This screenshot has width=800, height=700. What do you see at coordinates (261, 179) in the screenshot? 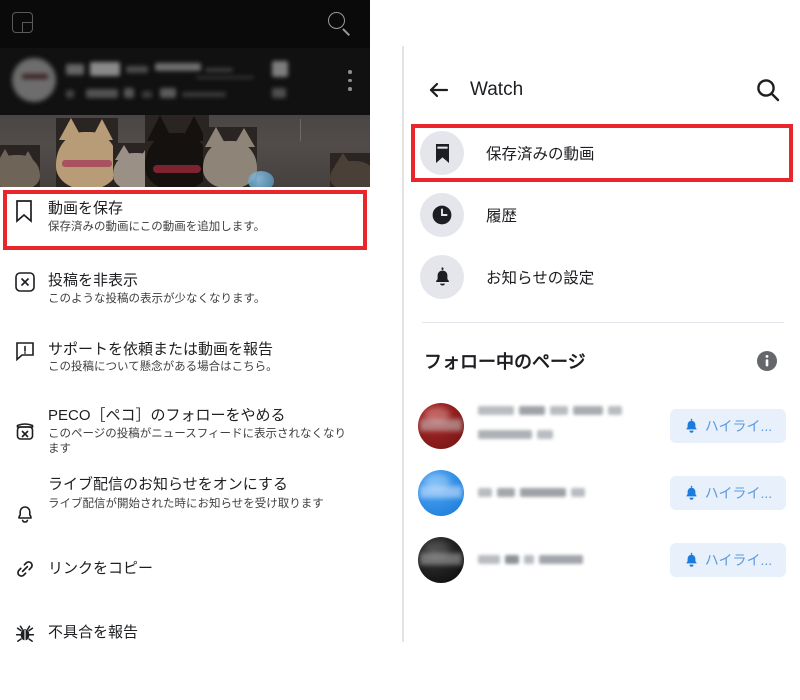
I see `toy-ball` at bounding box center [261, 179].